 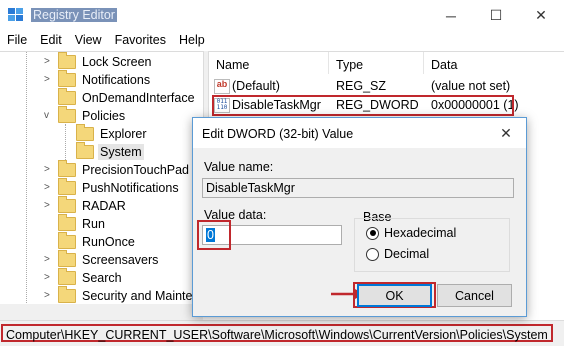 I want to click on list-row-default: ab (Default) REG_SZ (value not set), so click(x=386, y=86).